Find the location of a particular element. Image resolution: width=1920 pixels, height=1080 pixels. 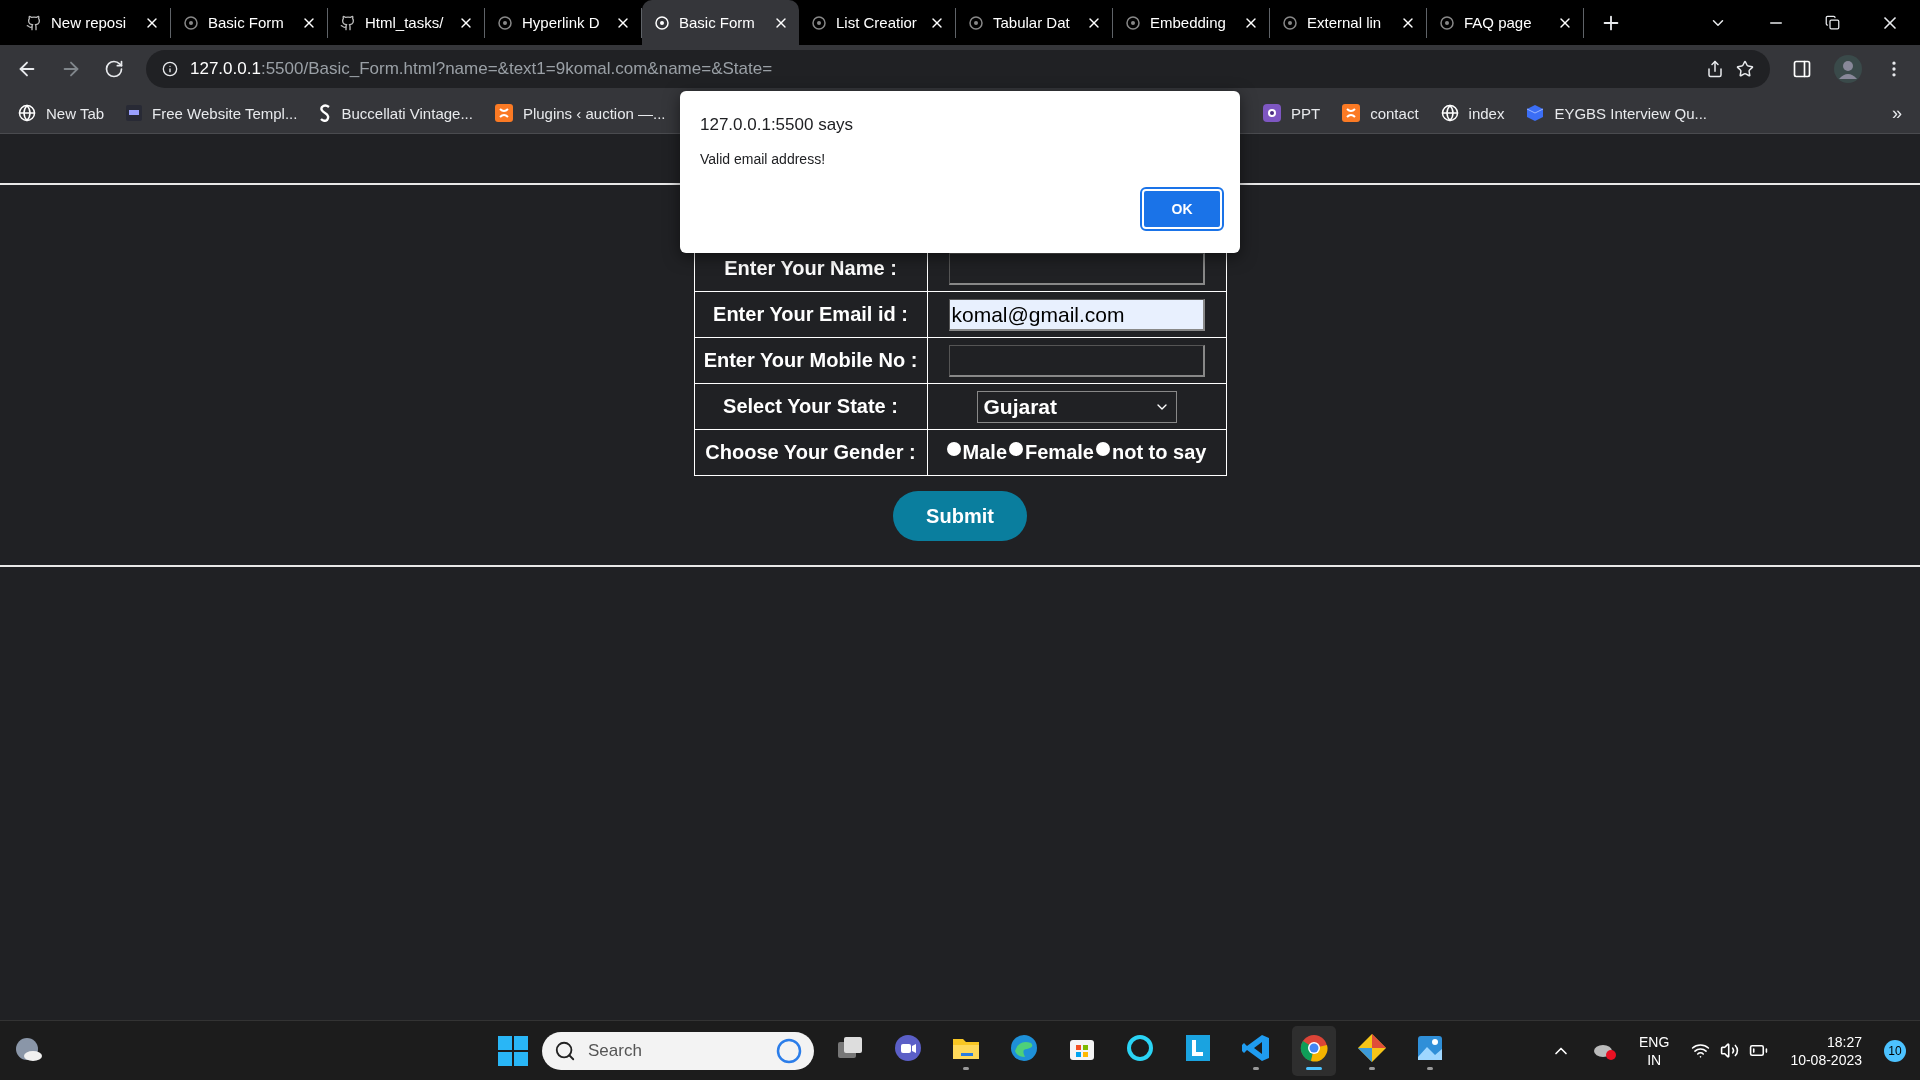

browser-tab: Embedding is located at coordinates (1191, 22).